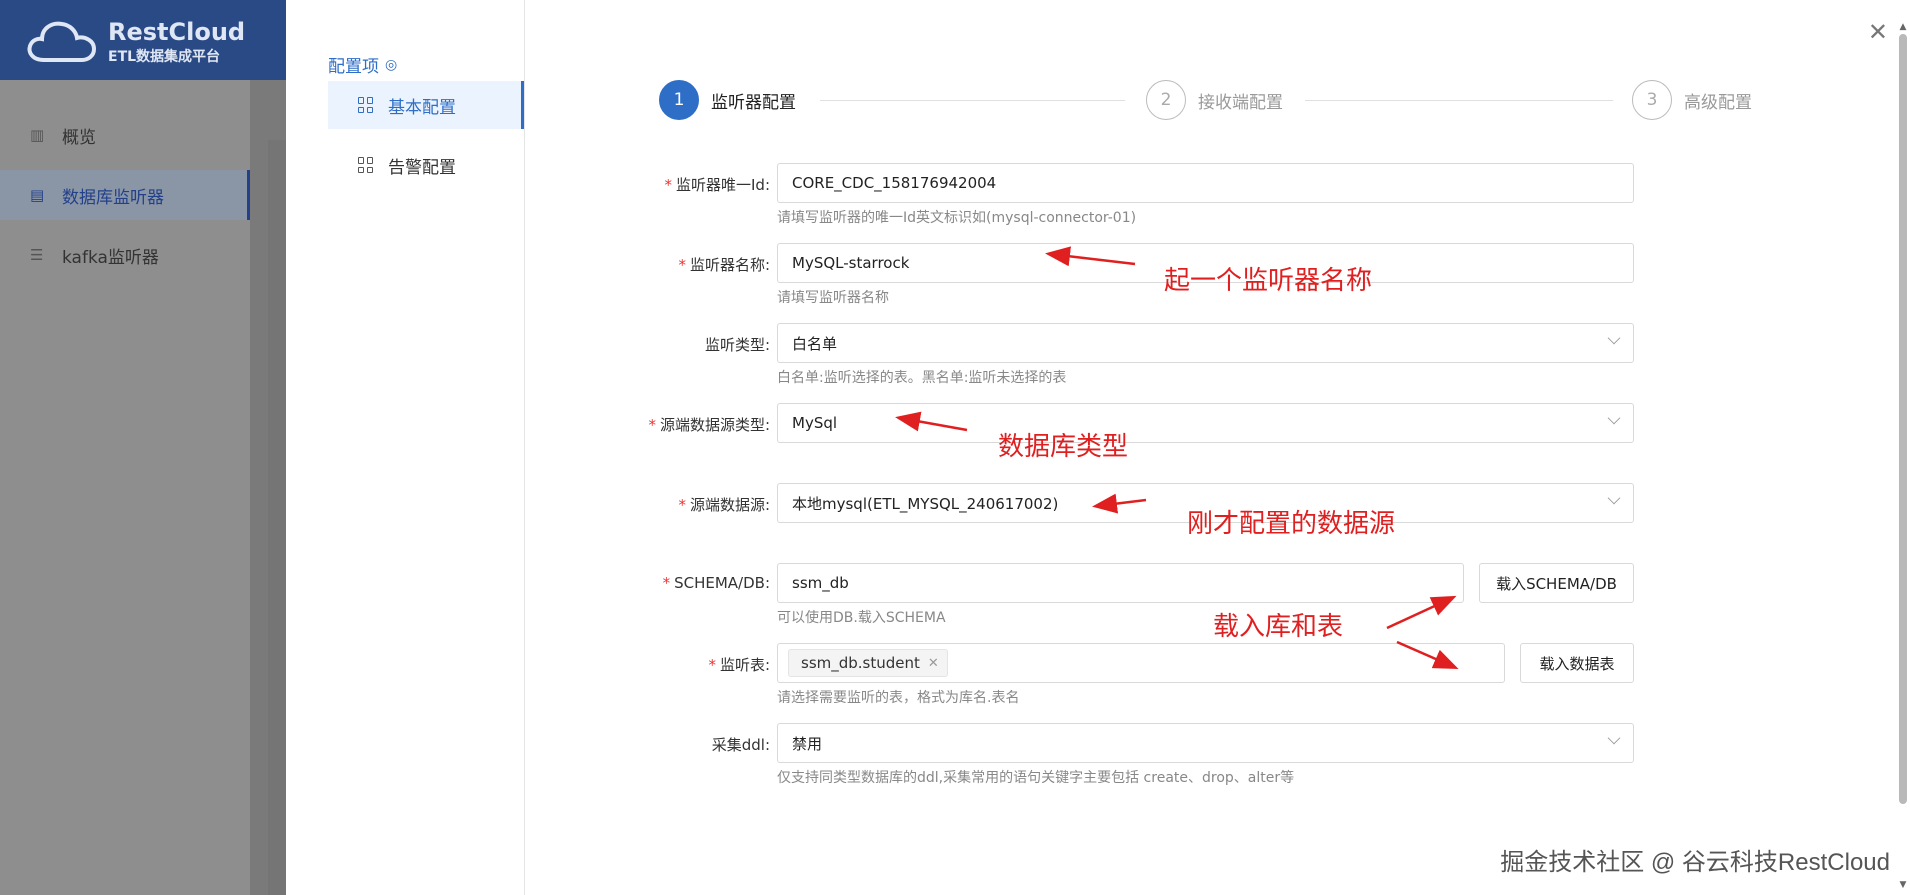 This screenshot has width=1910, height=895. What do you see at coordinates (164, 57) in the screenshot?
I see `brand-subtitle: ETL数据集成平台` at bounding box center [164, 57].